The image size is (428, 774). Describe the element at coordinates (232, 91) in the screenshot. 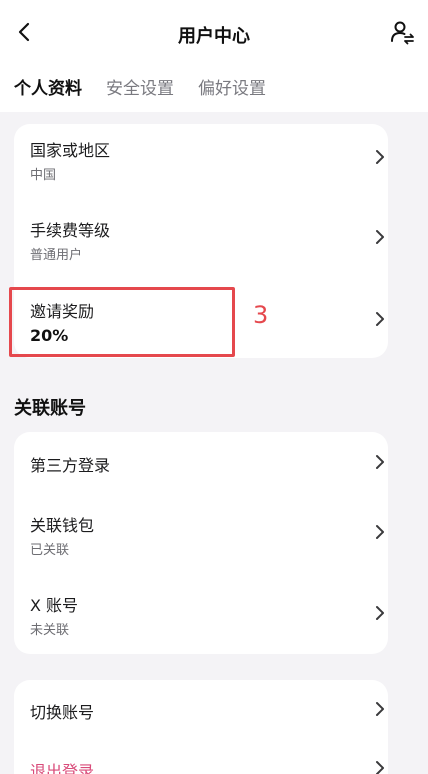

I see `tab-preferences: 偏好设置` at that location.